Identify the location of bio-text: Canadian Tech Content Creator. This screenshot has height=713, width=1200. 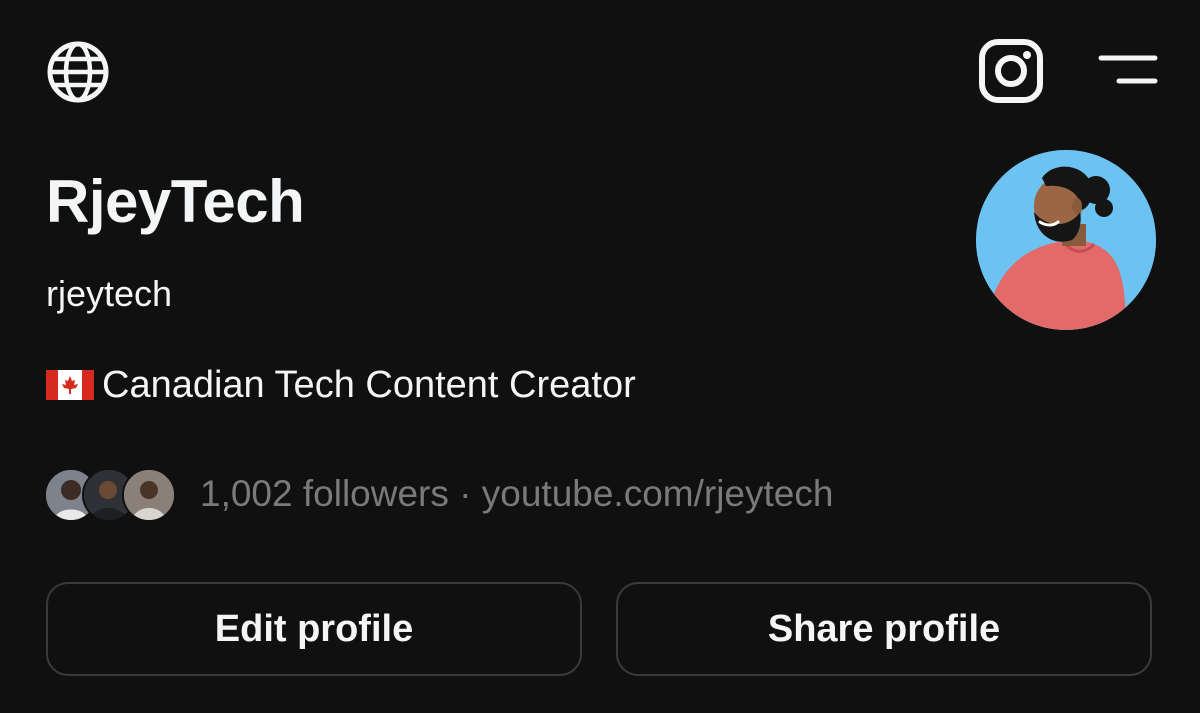
(369, 385).